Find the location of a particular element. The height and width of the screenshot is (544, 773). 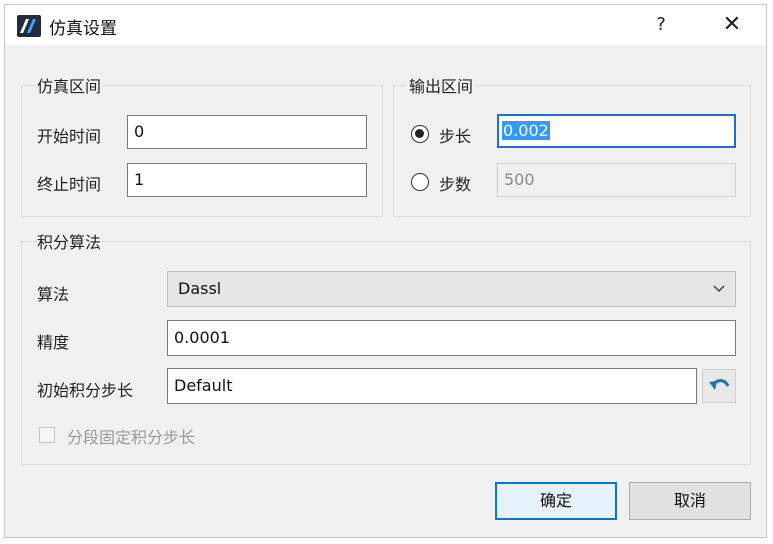

step-size-label: 步长 is located at coordinates (455, 136).